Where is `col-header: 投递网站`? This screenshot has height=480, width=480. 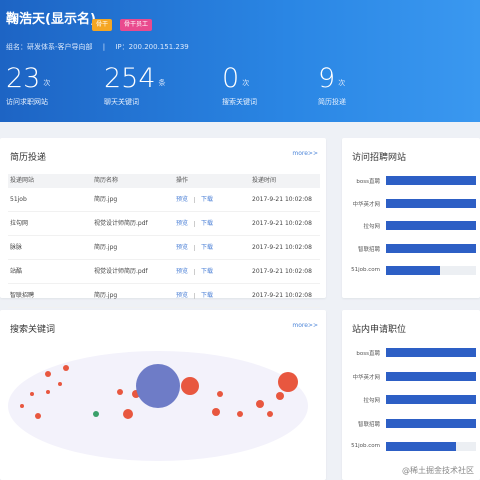
col-header: 投递网站 is located at coordinates (22, 180).